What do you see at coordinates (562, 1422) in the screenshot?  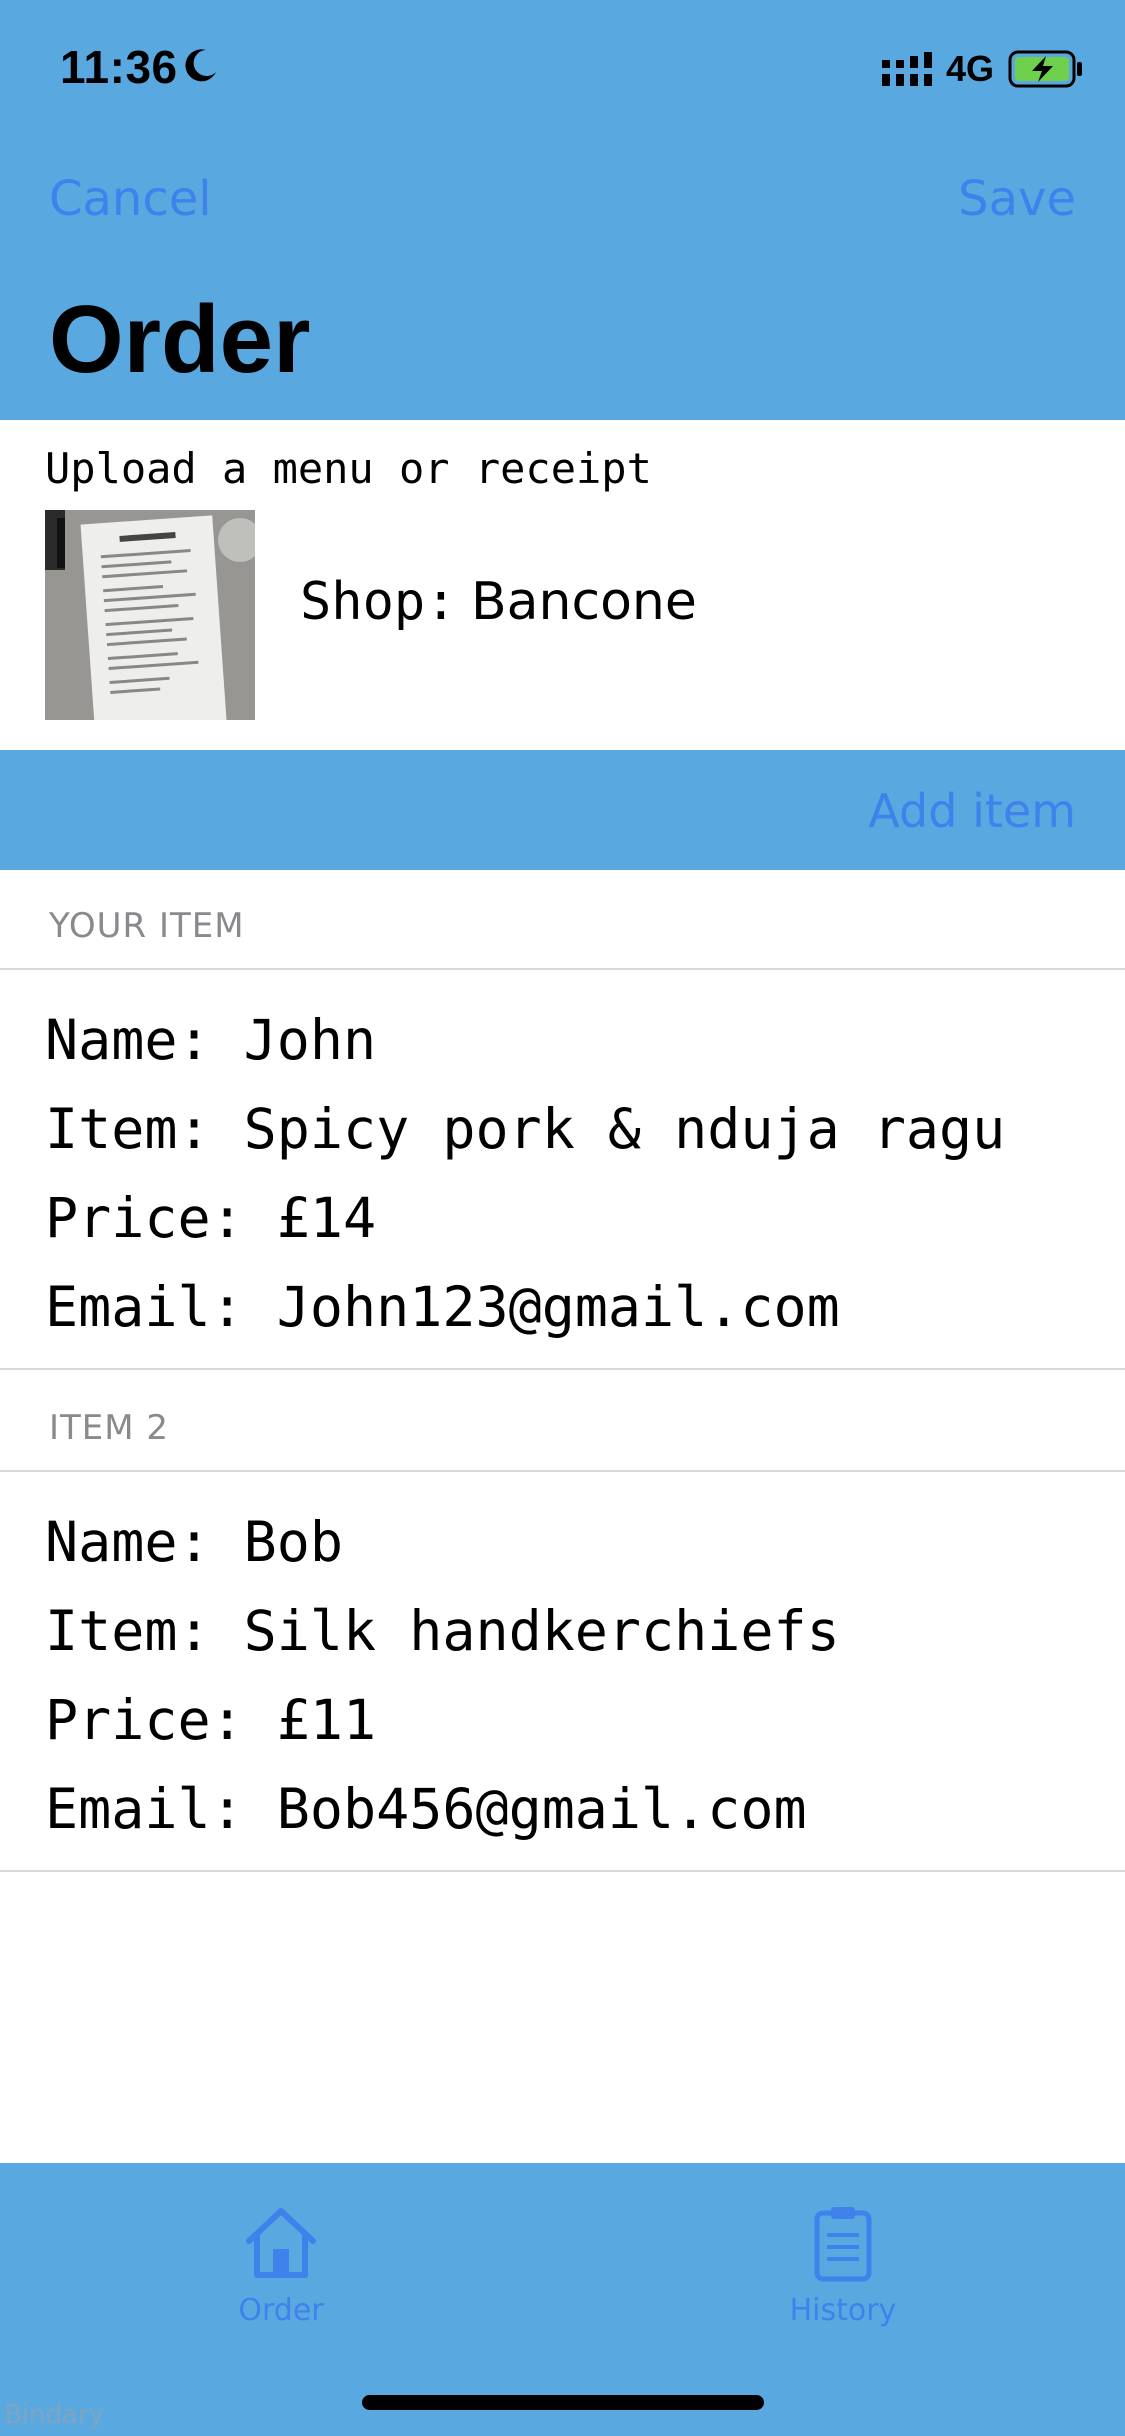 I see `section-header-item-2: ITEM 2` at bounding box center [562, 1422].